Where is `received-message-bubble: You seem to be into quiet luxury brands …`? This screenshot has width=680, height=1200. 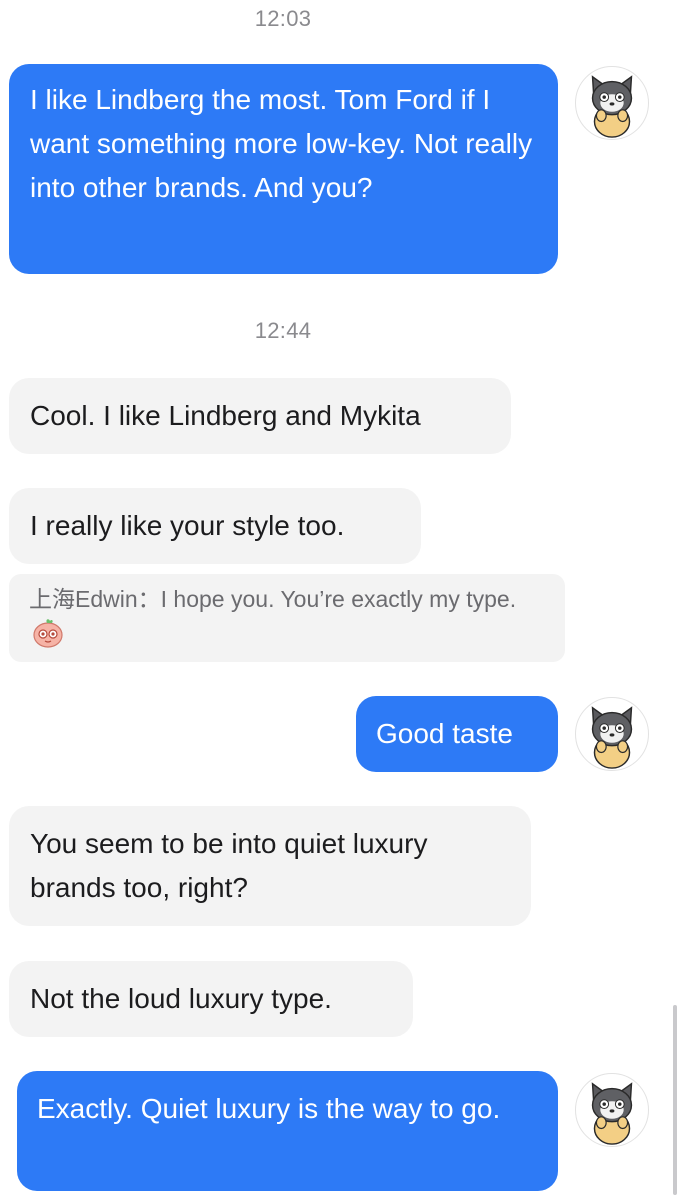
received-message-bubble: You seem to be into quiet luxury brands … is located at coordinates (270, 866).